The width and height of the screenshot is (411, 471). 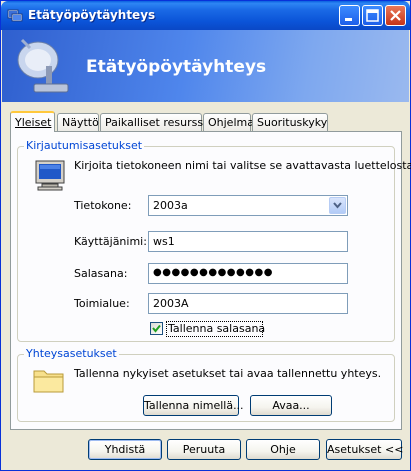 I want to click on domain-value: 2003A, so click(x=171, y=303).